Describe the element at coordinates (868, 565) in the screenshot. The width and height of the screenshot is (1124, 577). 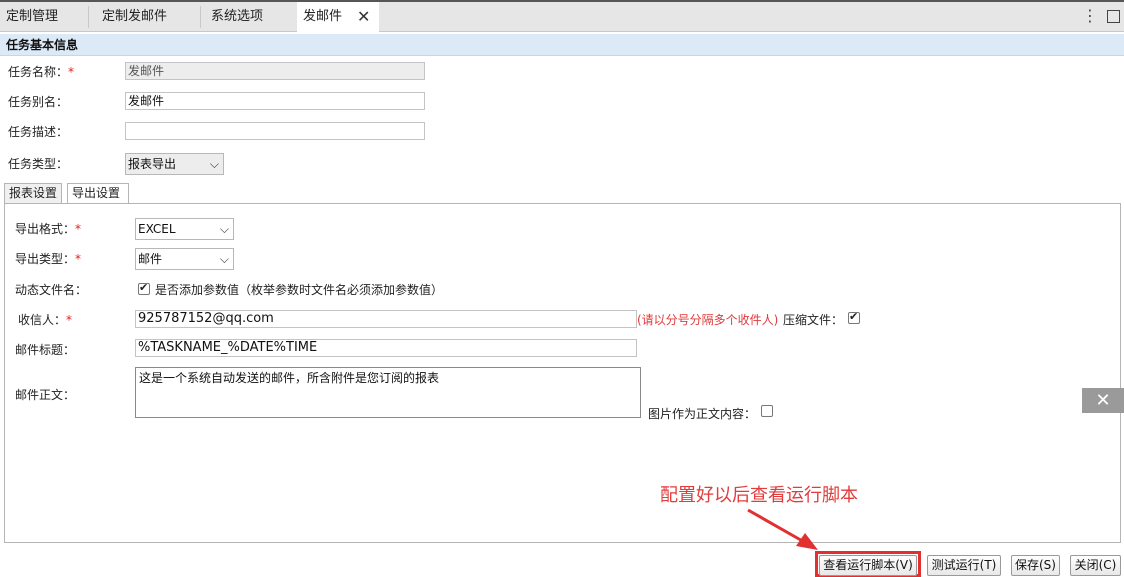
I see `view-script-button: 查看运行脚本(V)` at that location.